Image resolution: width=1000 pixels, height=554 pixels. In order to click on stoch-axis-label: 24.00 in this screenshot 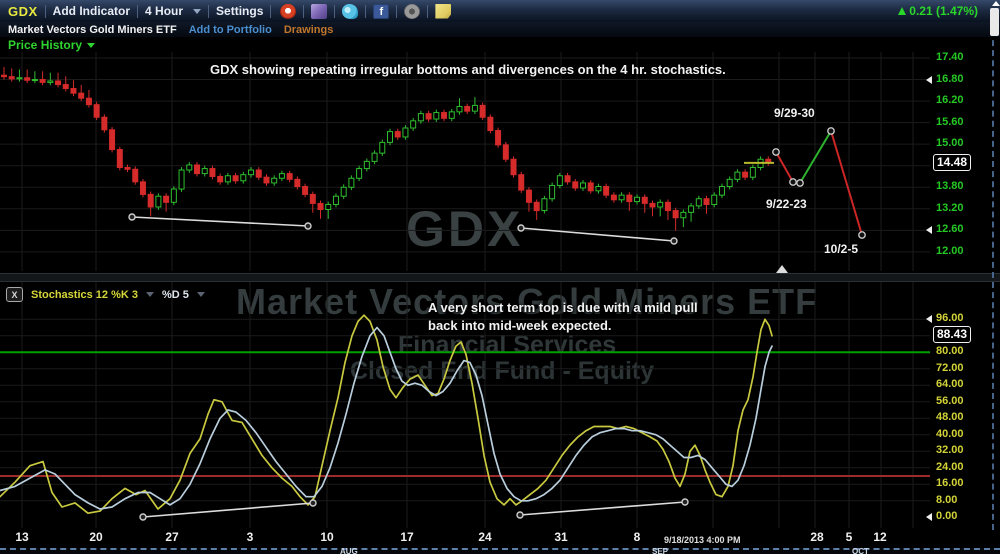, I will do `click(950, 466)`.